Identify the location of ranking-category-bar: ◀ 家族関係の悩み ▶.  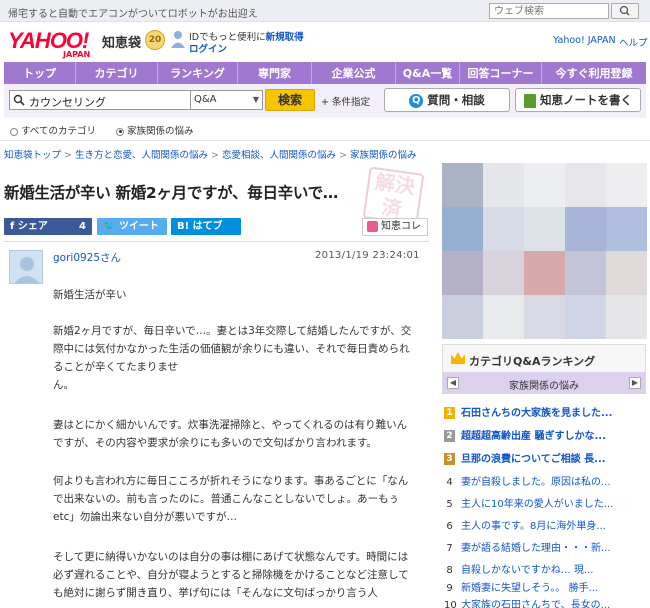
(544, 383).